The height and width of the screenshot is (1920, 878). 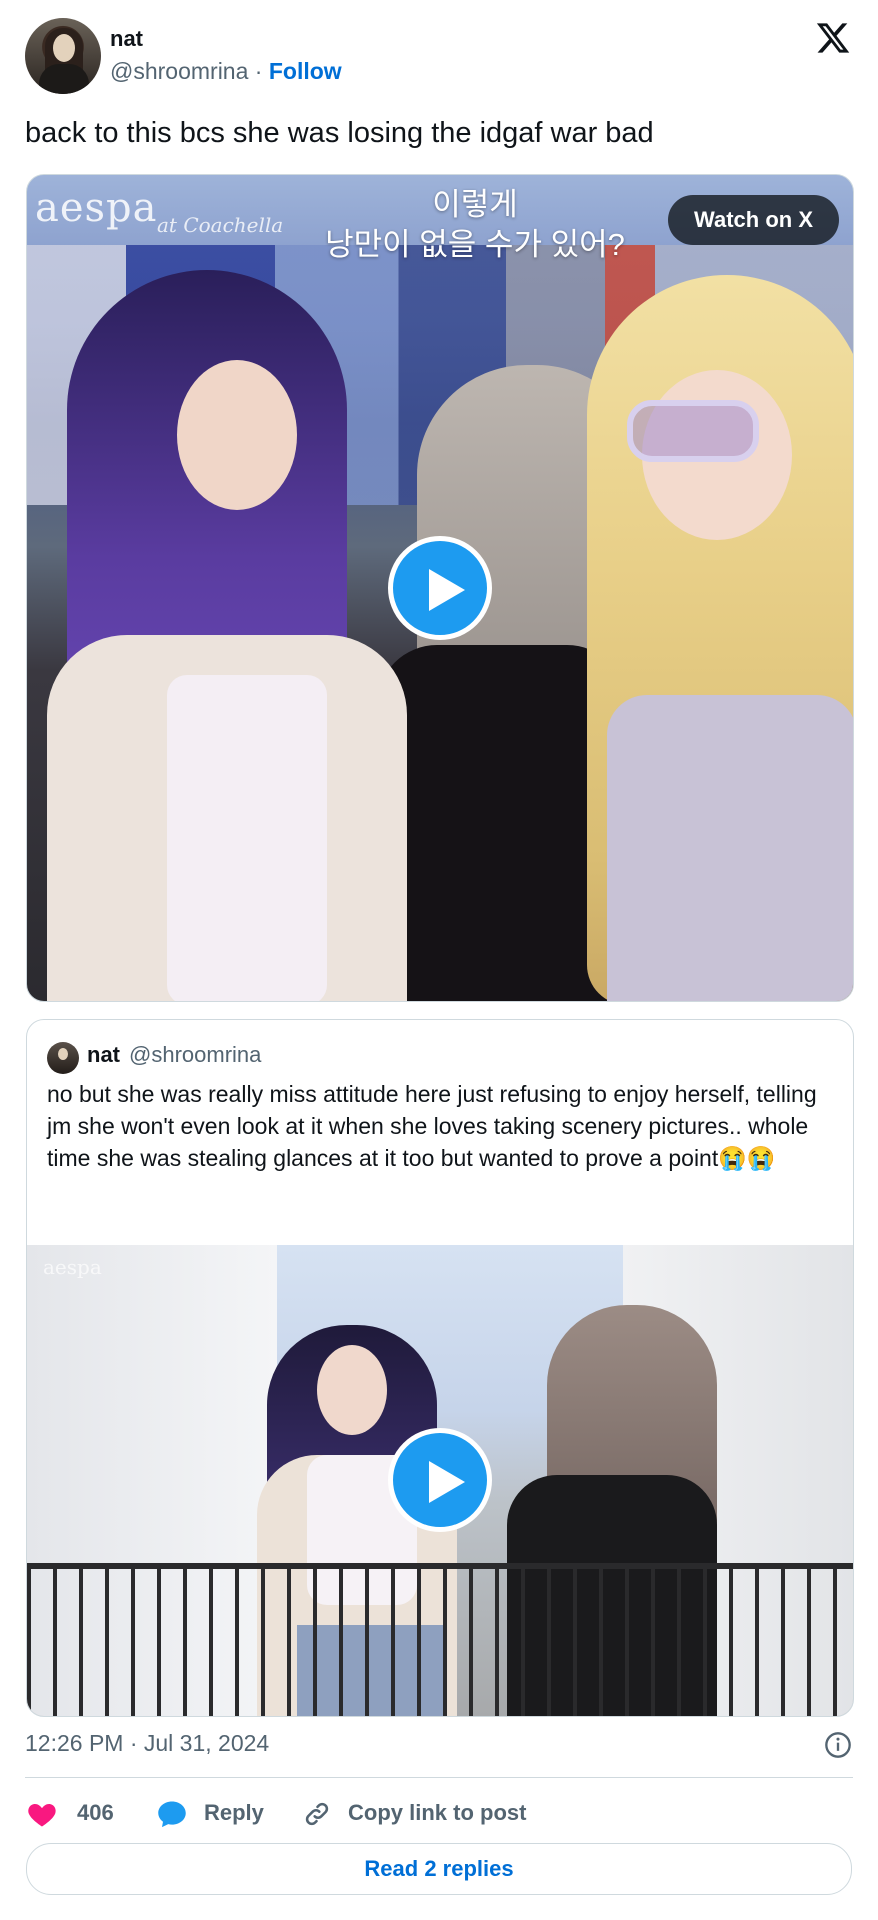 I want to click on info-icon, so click(x=838, y=1745).